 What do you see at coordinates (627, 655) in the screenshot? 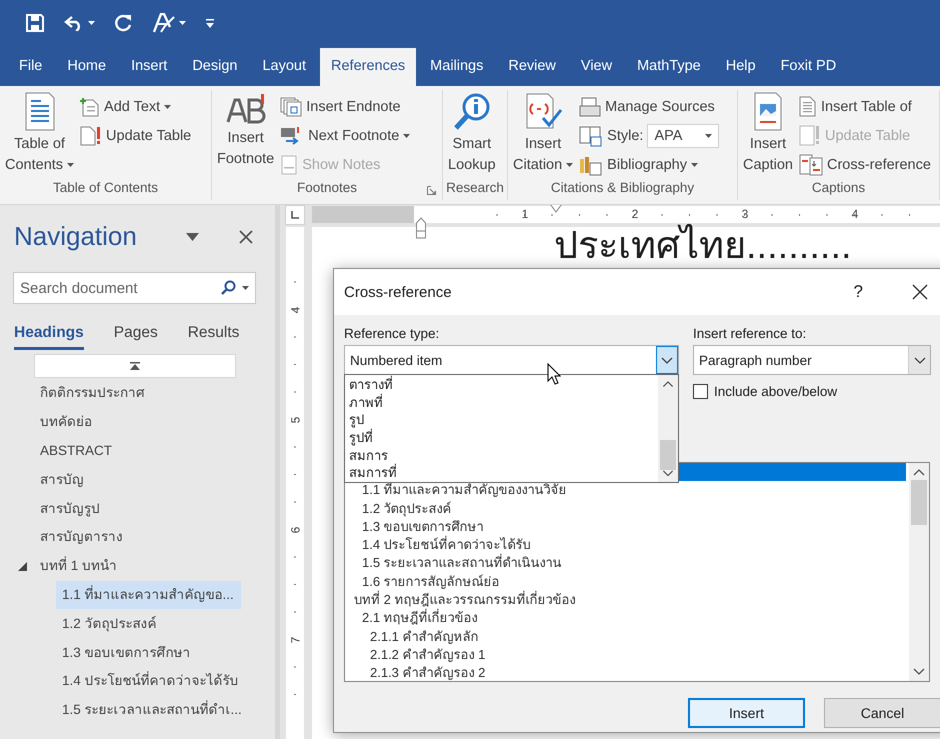
I see `list-item: 2.1.2 คำสำคัญรอง 1` at bounding box center [627, 655].